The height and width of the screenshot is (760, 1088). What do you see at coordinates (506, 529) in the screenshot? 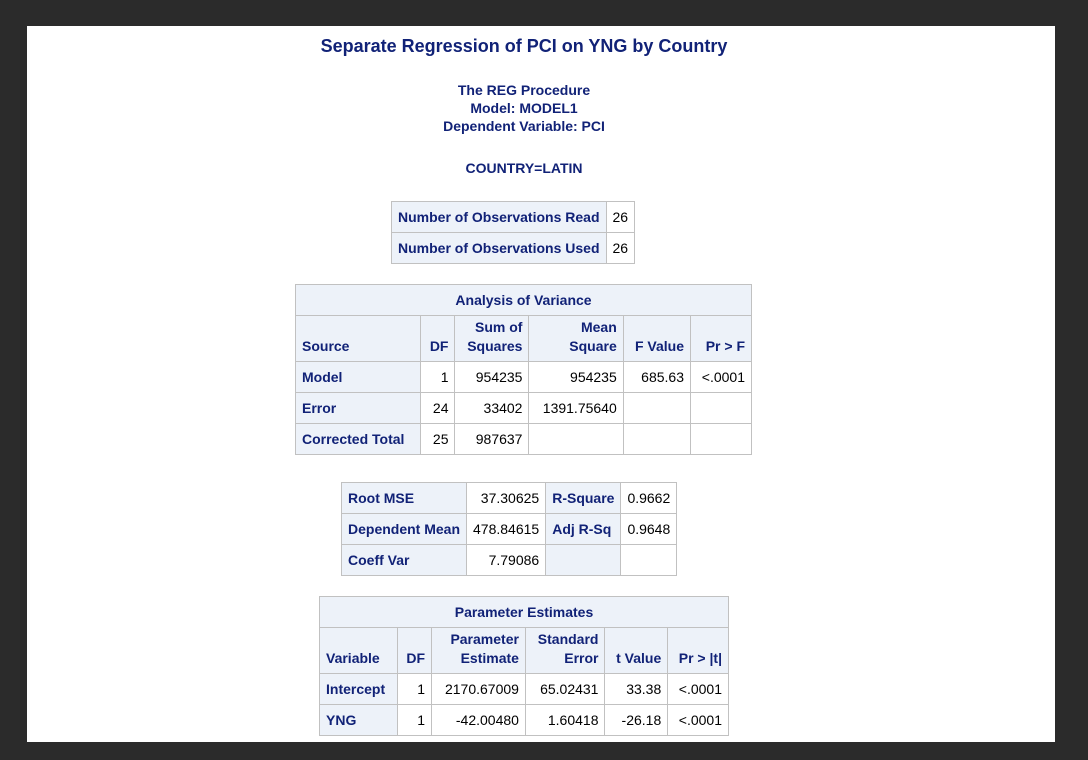
I see `fit-value: 478.84615` at bounding box center [506, 529].